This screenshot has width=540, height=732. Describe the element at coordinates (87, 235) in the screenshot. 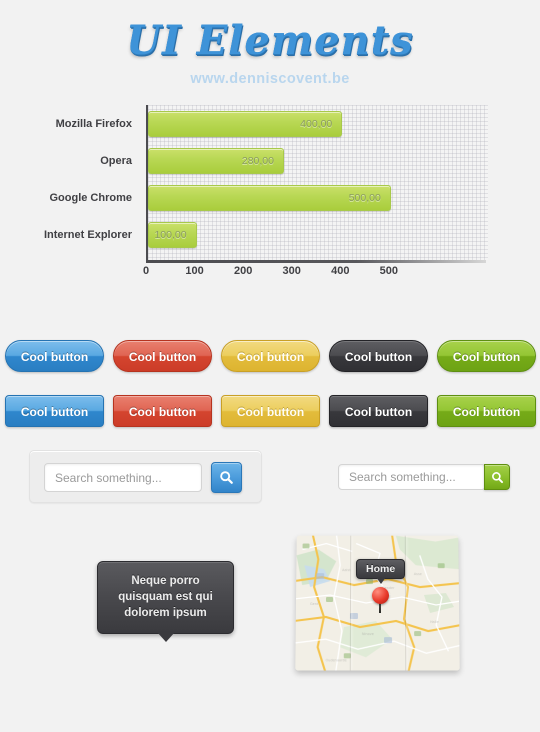

I see `chart-category-label: Internet Explorer` at that location.